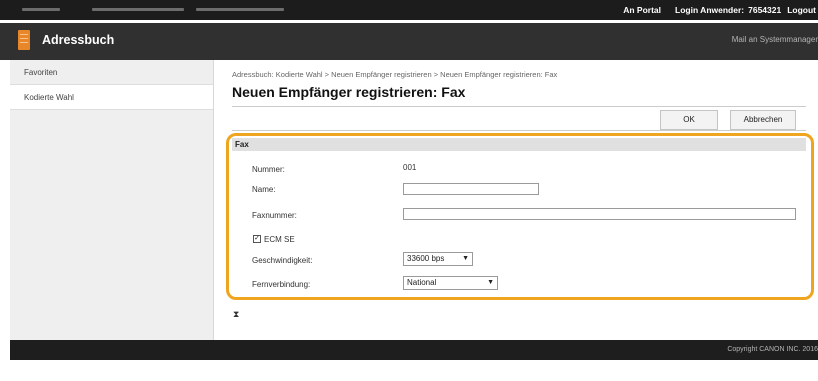 The height and width of the screenshot is (381, 818). What do you see at coordinates (410, 167) in the screenshot?
I see `nummer-value: 001` at bounding box center [410, 167].